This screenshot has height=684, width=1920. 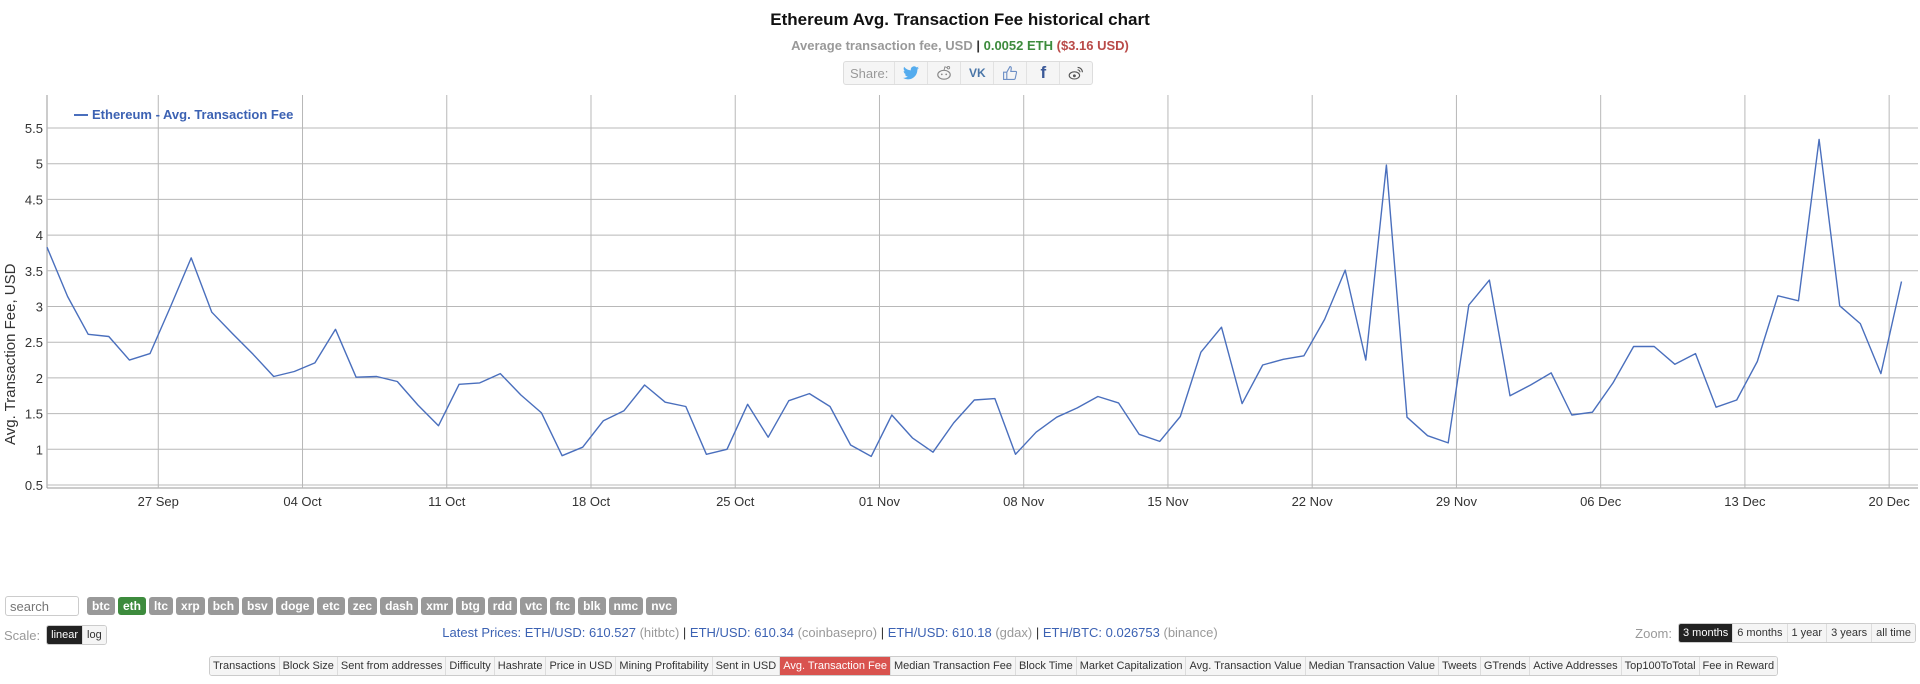 I want to click on subtitle-label: Average transaction fee, USD, so click(x=882, y=45).